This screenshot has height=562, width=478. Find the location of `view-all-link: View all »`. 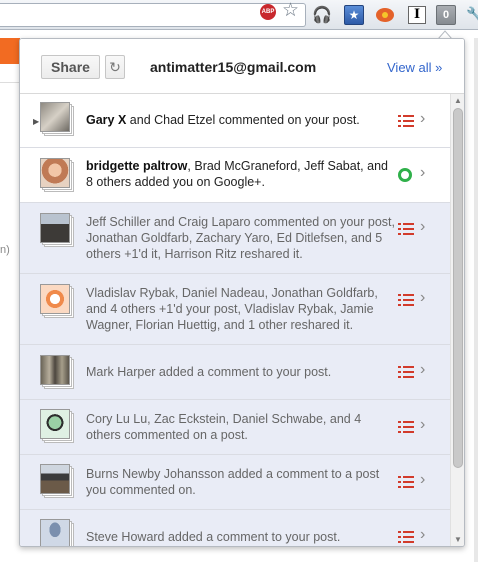

view-all-link: View all » is located at coordinates (414, 67).